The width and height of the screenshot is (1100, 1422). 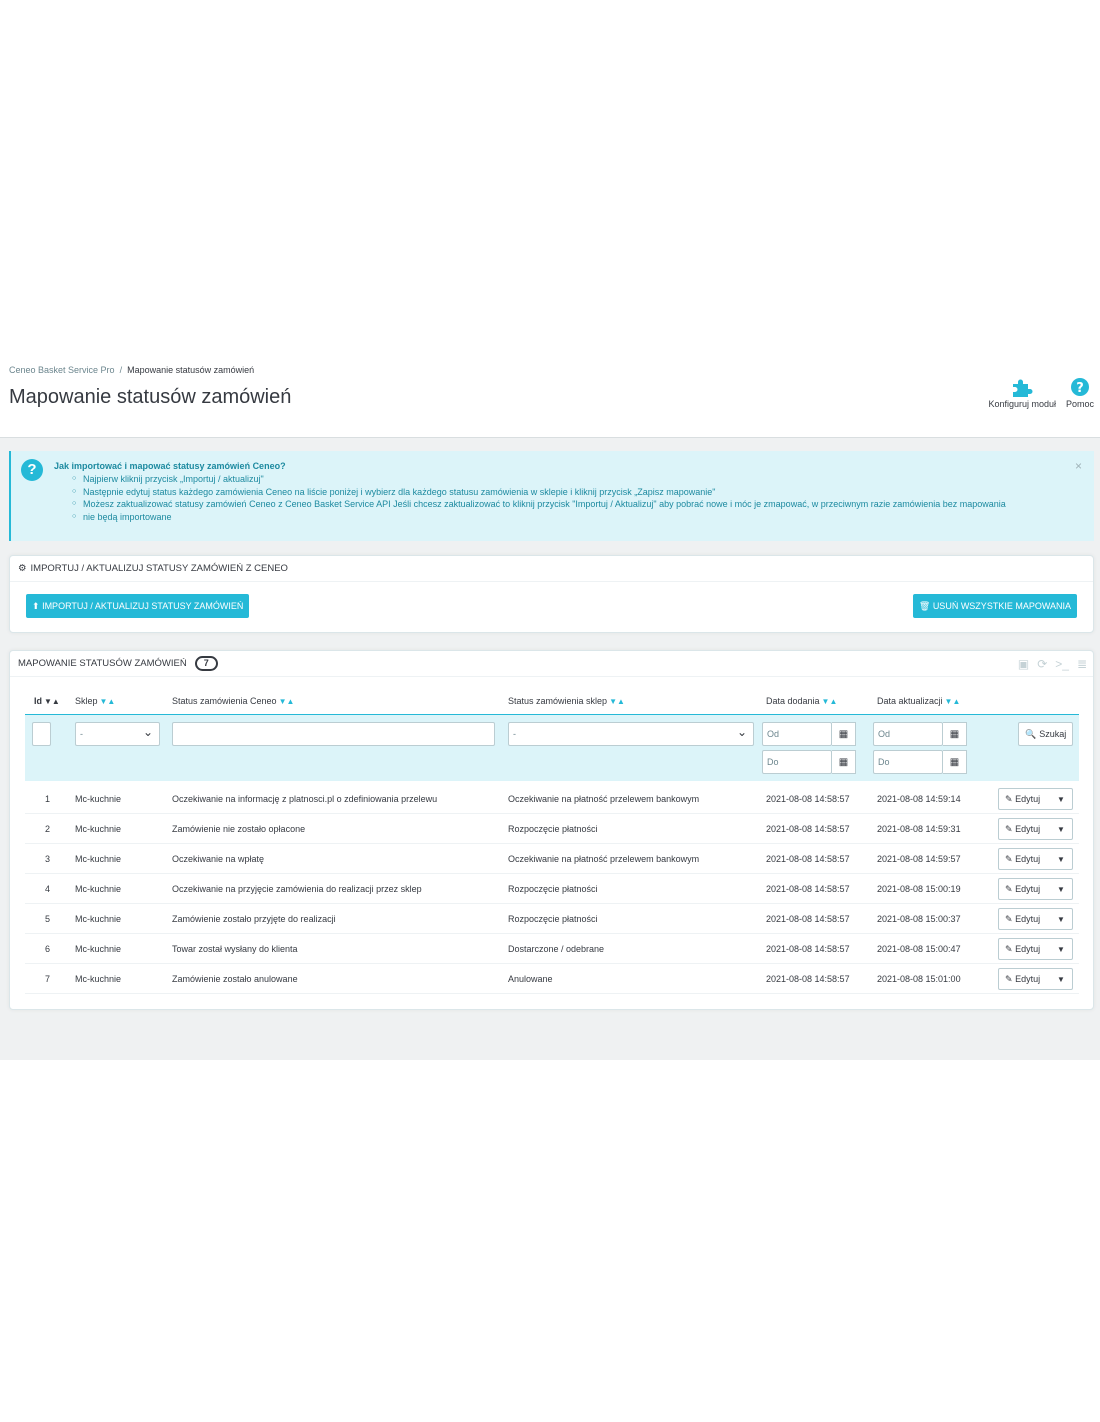 I want to click on column-header-shop-status: Status zamówienia sklep ▼▲, so click(x=566, y=701).